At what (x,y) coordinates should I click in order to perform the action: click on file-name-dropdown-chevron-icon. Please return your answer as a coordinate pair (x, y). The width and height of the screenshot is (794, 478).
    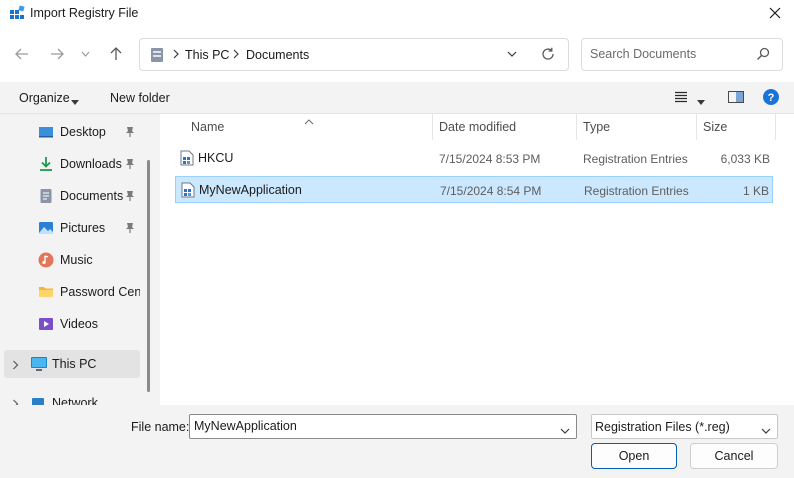
    Looking at the image, I should click on (565, 430).